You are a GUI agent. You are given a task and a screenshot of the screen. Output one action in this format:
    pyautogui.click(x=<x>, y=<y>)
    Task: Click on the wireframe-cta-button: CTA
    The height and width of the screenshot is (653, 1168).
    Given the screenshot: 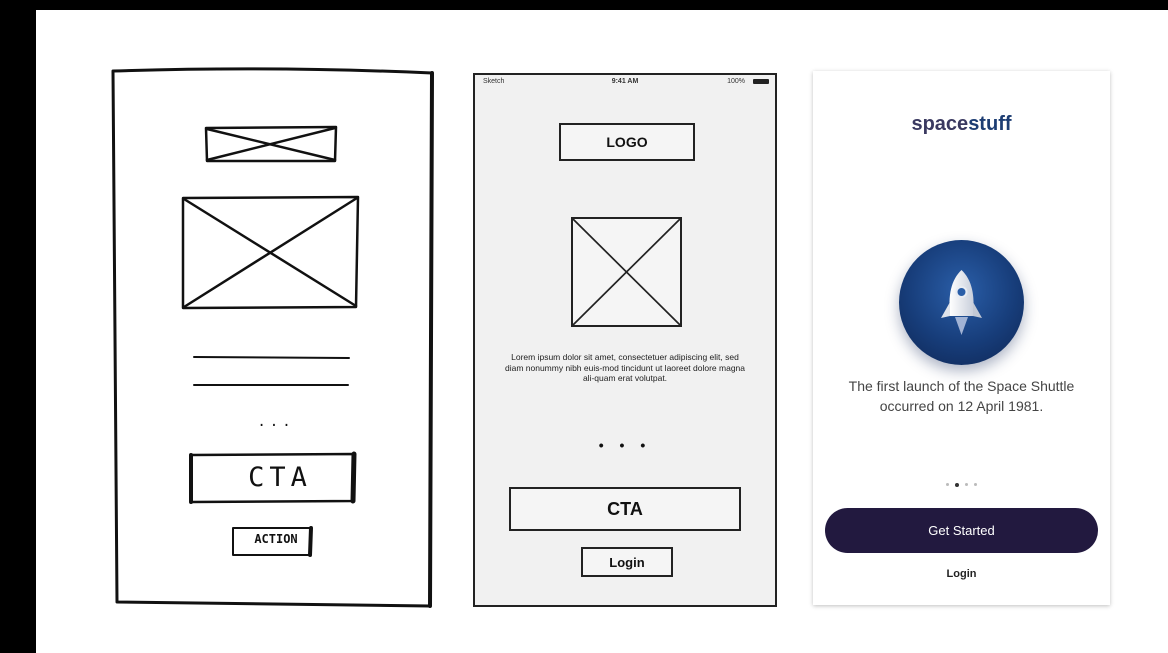 What is the action you would take?
    pyautogui.click(x=625, y=509)
    